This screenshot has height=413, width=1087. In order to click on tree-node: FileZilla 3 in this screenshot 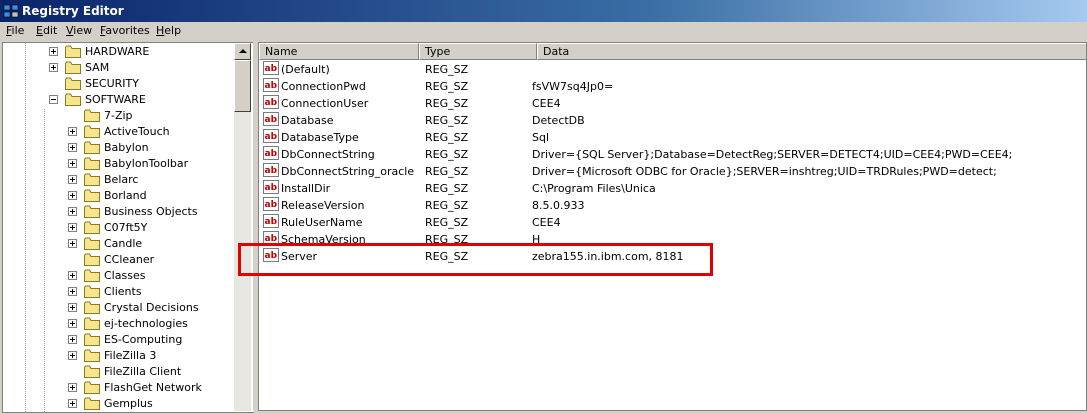, I will do `click(119, 356)`.